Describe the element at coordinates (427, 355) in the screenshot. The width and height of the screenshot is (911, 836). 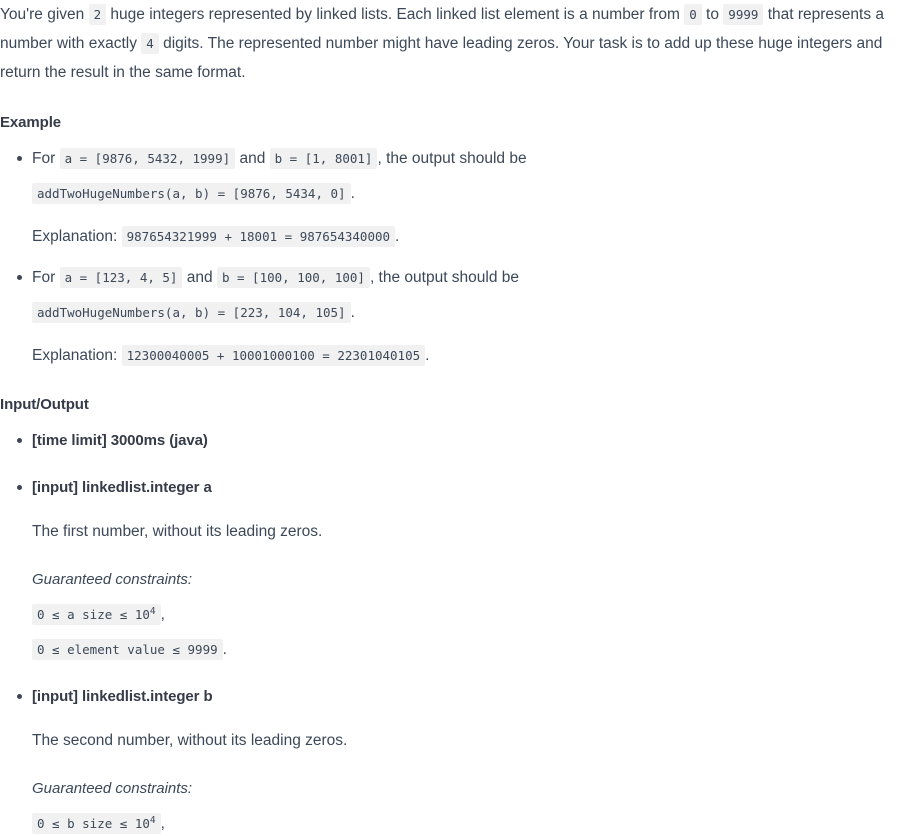
I see `explanation-period-2: .` at that location.